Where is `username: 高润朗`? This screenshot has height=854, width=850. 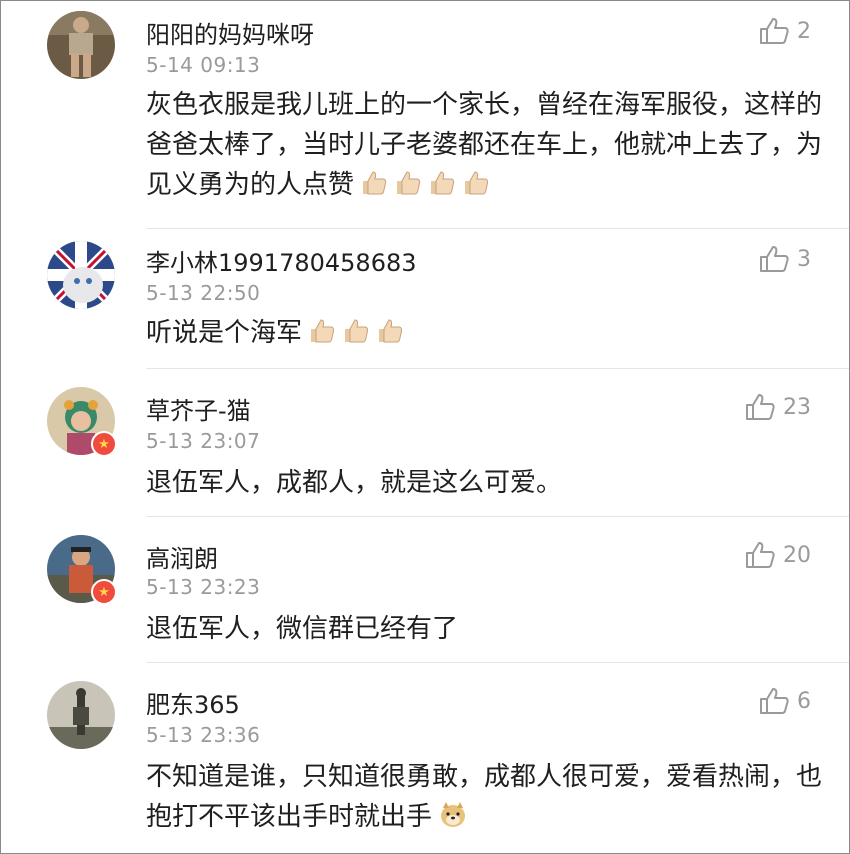
username: 高润朗 is located at coordinates (182, 556).